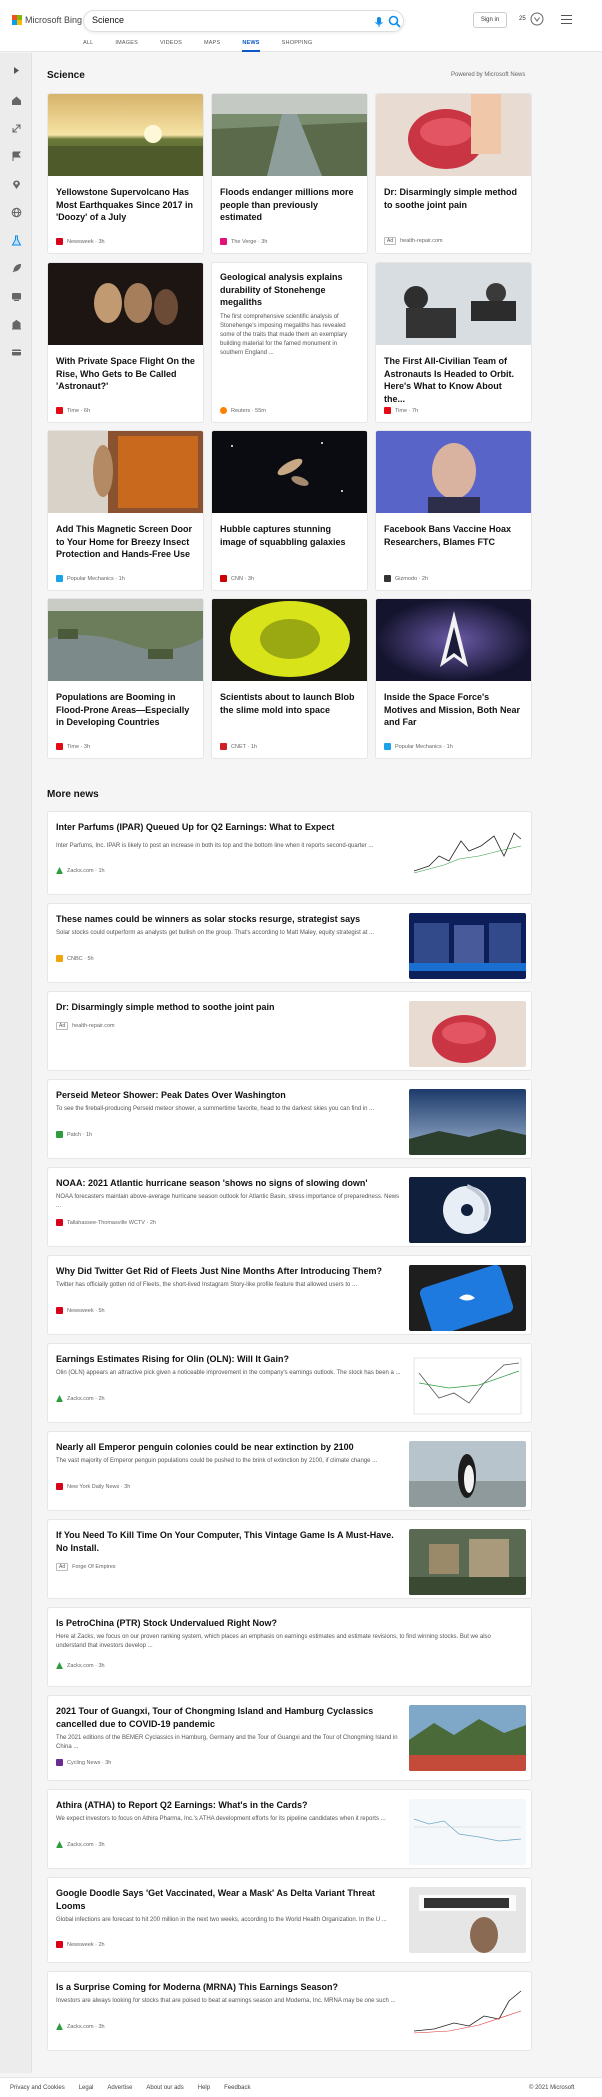 The width and height of the screenshot is (602, 2097). I want to click on advertise-link: Advertise, so click(119, 2088).